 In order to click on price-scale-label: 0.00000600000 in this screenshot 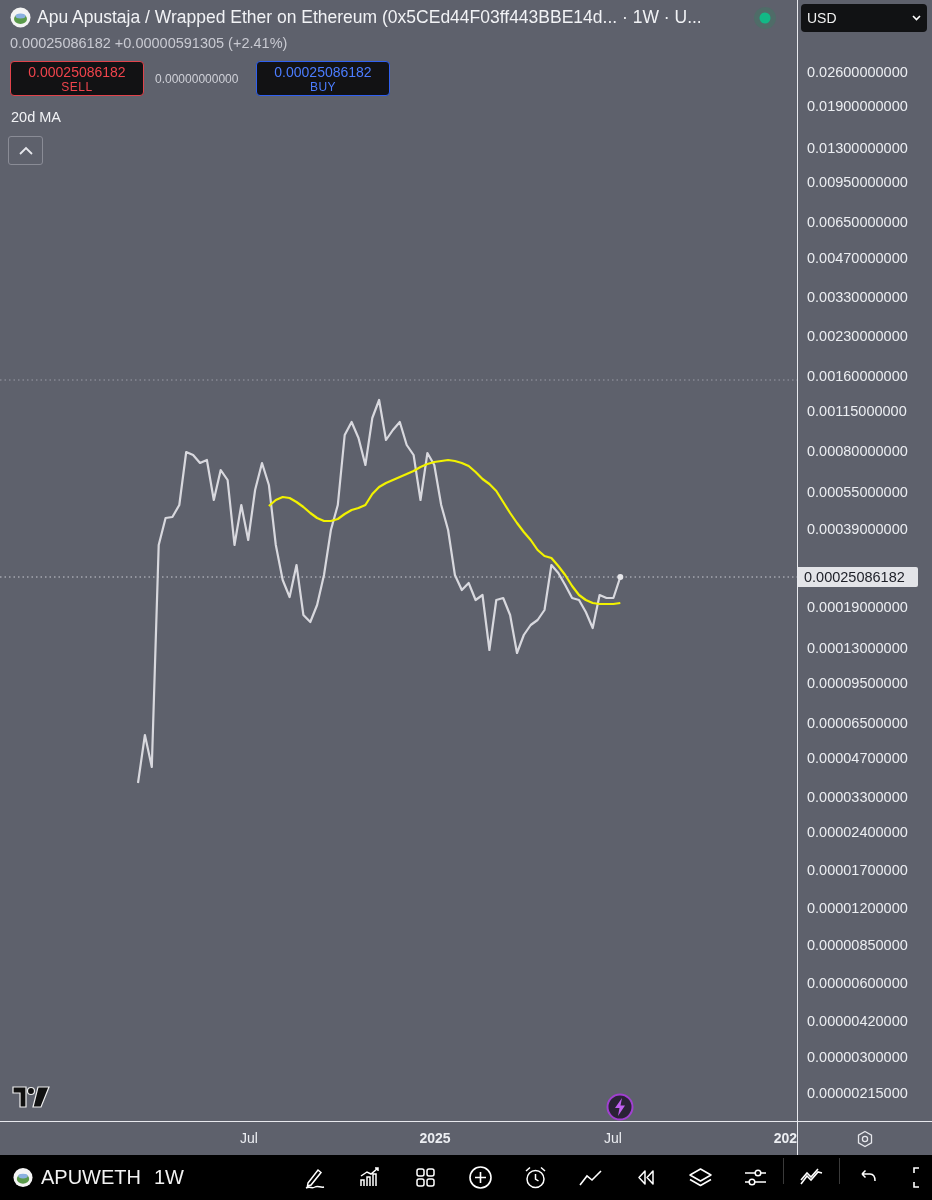, I will do `click(857, 983)`.